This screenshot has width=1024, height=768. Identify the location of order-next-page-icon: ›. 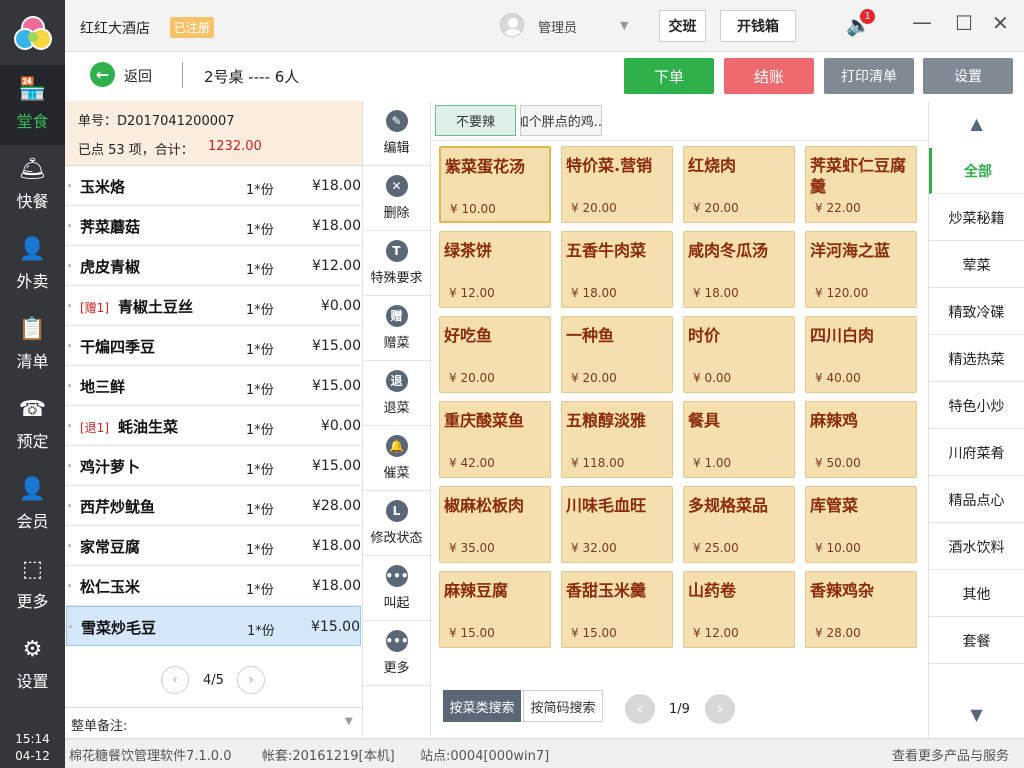
(251, 680).